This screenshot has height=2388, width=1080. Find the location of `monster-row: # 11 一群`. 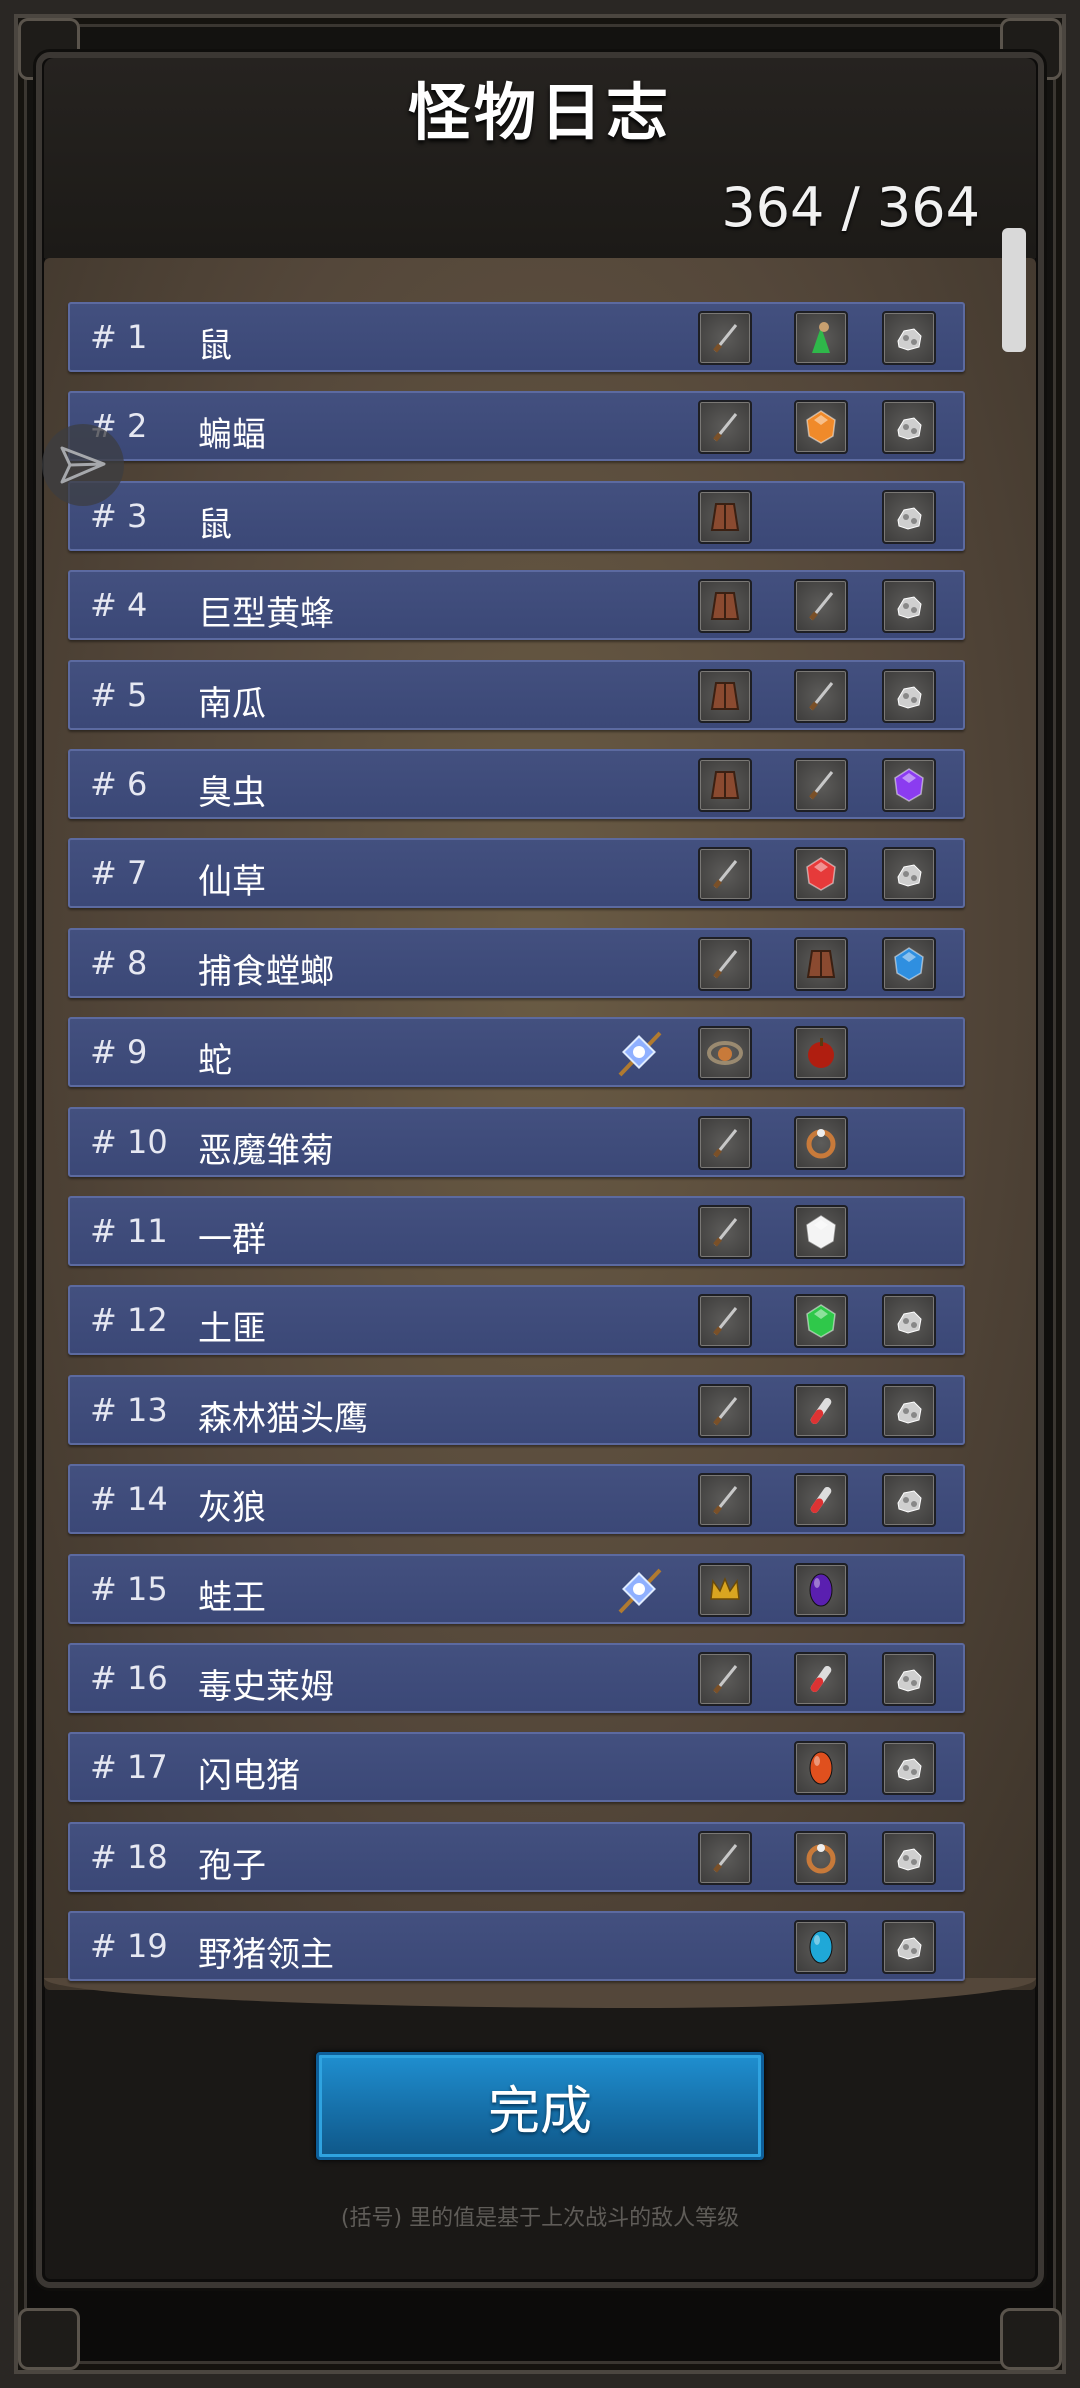

monster-row: # 11 一群 is located at coordinates (516, 1231).